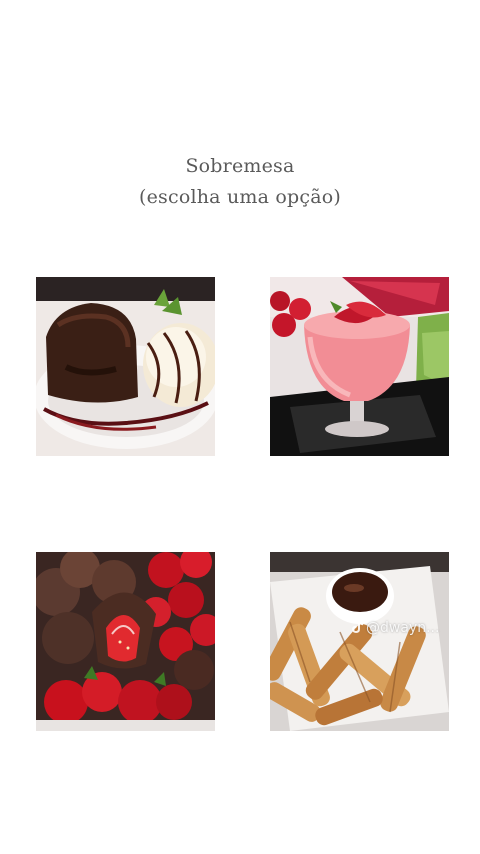  I want to click on dessert-option-strawberry-mousse, so click(359, 366).